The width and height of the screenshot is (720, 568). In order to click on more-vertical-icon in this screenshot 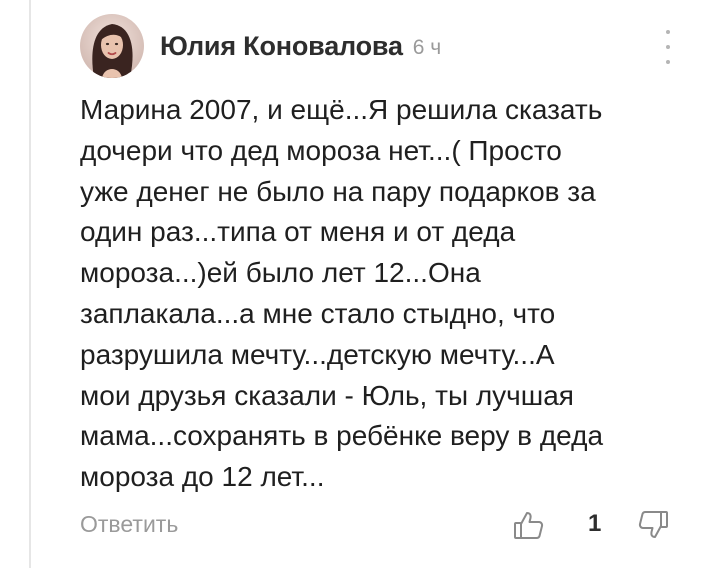, I will do `click(668, 47)`.